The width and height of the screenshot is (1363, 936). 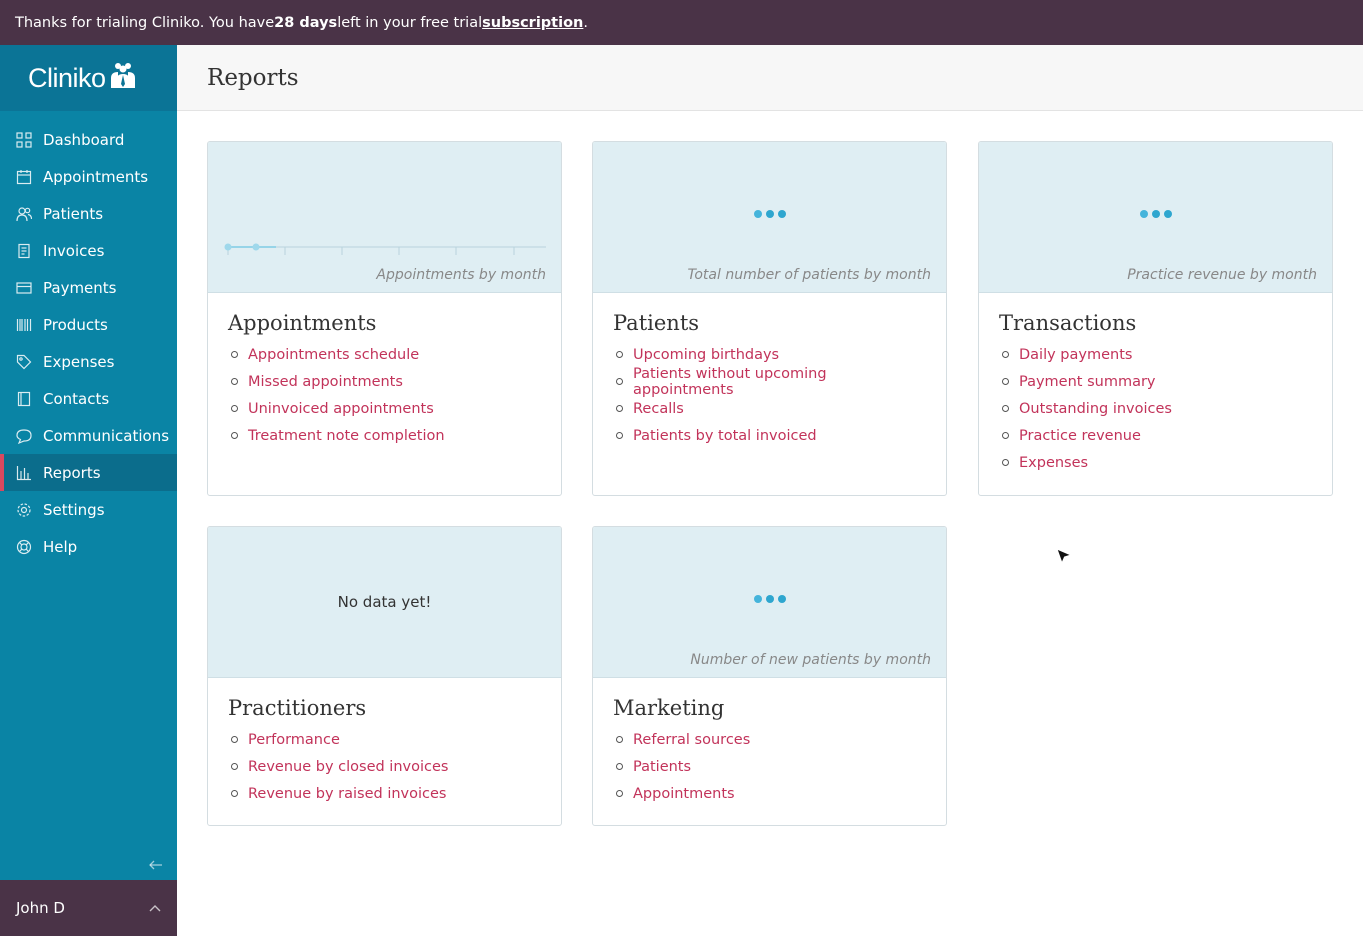 I want to click on list-item: Missed appointments, so click(x=384, y=381).